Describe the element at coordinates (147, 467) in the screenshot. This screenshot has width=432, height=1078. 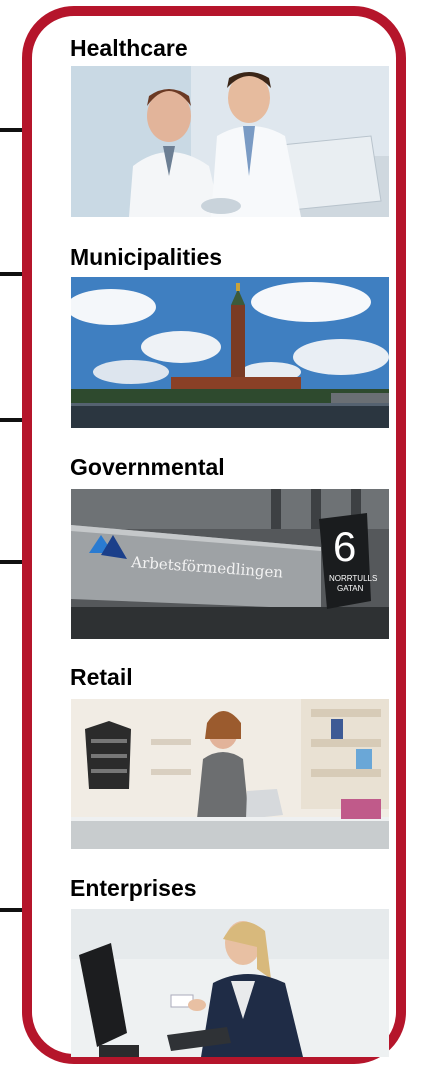
I see `section-title-governmental: Governmental` at that location.